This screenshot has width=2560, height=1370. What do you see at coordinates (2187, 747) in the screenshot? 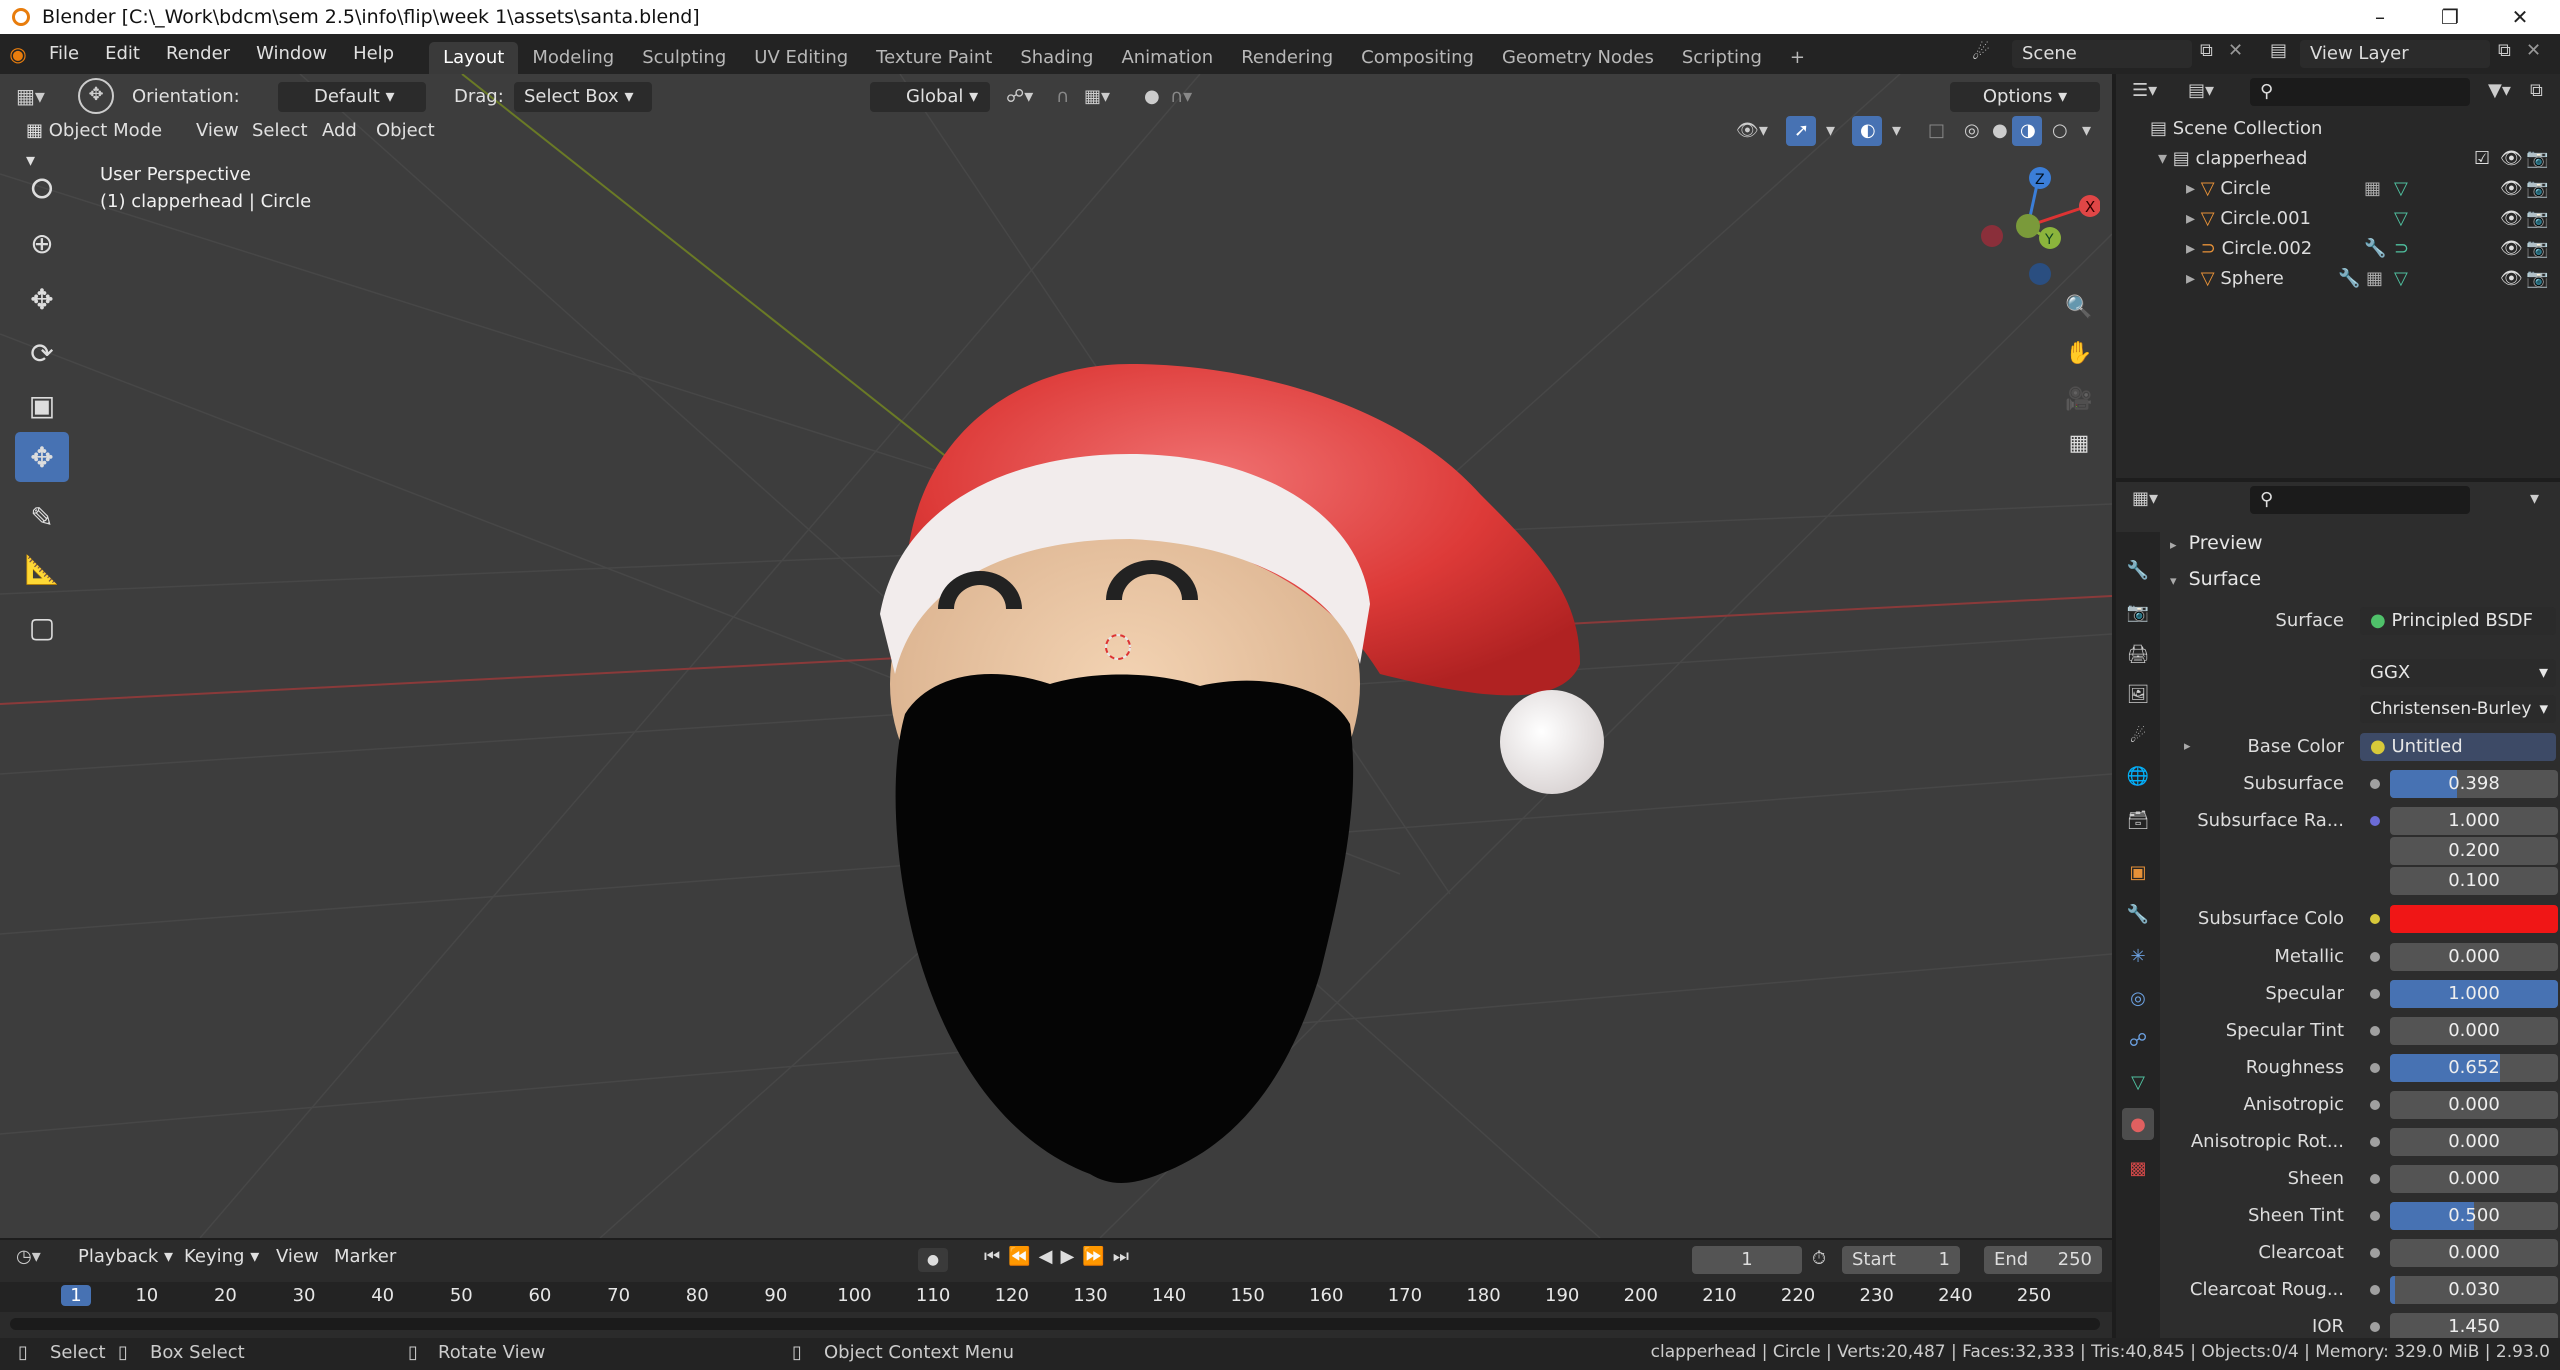
I see `disclosure-icon: ▸` at bounding box center [2187, 747].